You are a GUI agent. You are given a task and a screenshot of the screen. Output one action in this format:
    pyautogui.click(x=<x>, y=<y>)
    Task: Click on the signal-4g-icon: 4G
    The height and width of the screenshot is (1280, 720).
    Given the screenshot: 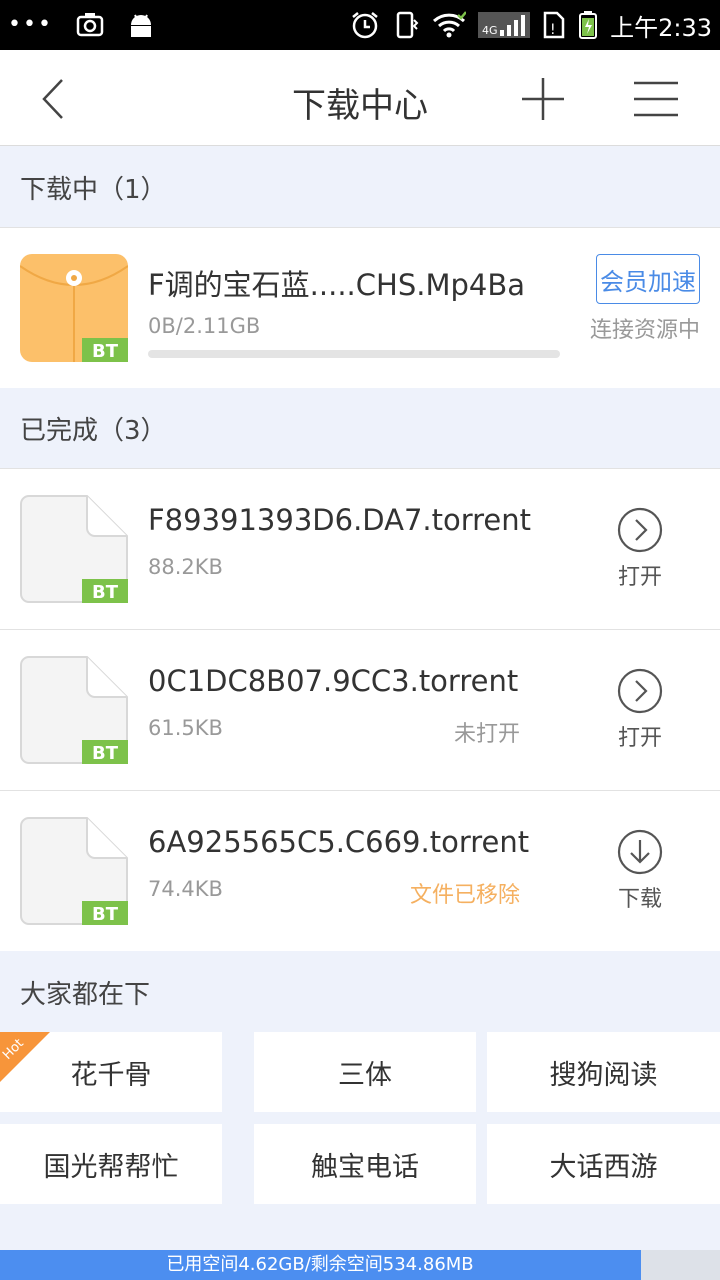 What is the action you would take?
    pyautogui.click(x=504, y=25)
    